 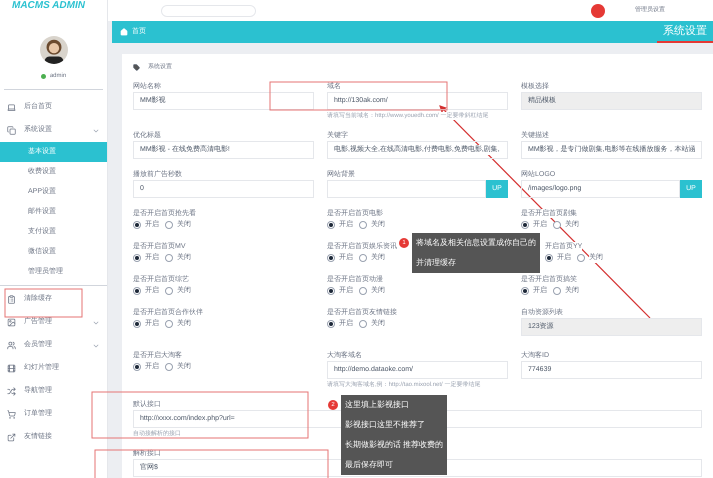 I want to click on tag-icon, so click(x=136, y=67).